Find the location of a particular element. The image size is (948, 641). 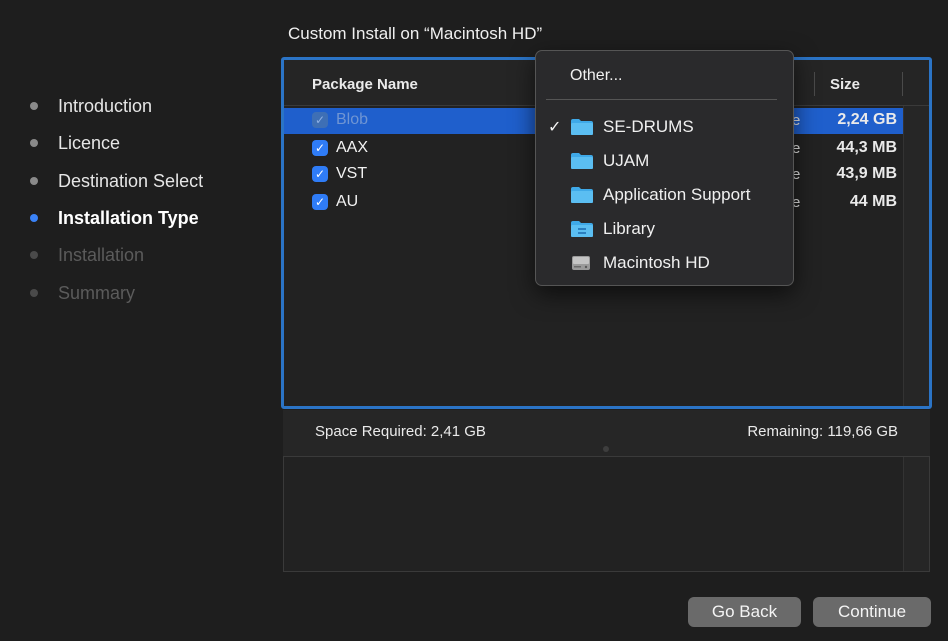

menu-item-library: Library is located at coordinates (664, 229).